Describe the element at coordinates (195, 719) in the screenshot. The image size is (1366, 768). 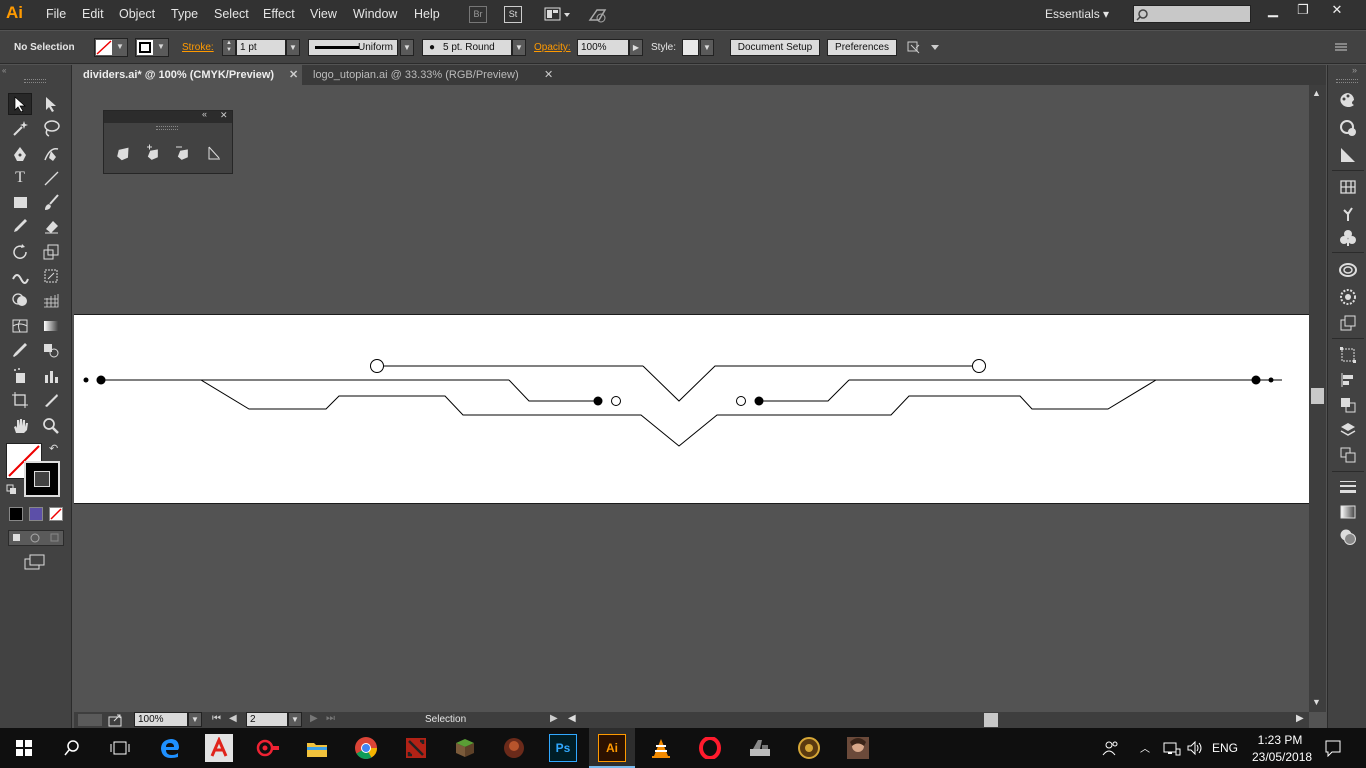
I see `zoom-dropdown: ▼` at that location.